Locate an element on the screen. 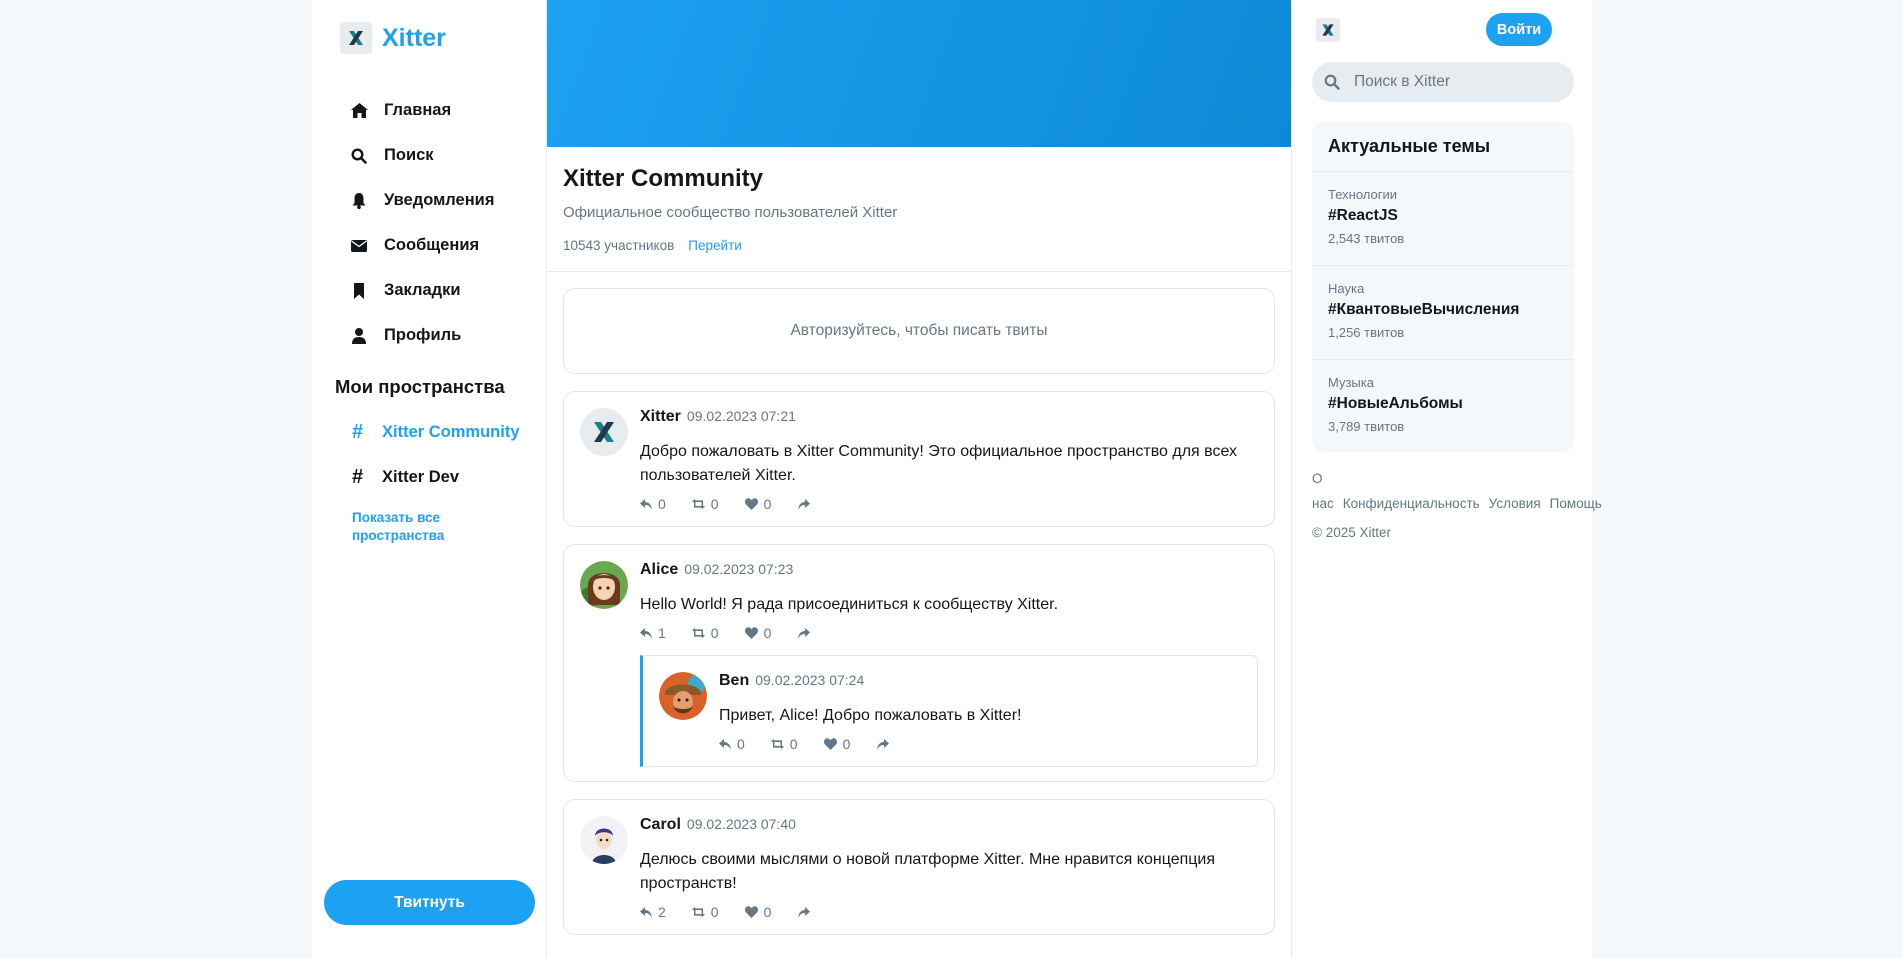  nav-item-messages: Сообщения is located at coordinates (422, 245).